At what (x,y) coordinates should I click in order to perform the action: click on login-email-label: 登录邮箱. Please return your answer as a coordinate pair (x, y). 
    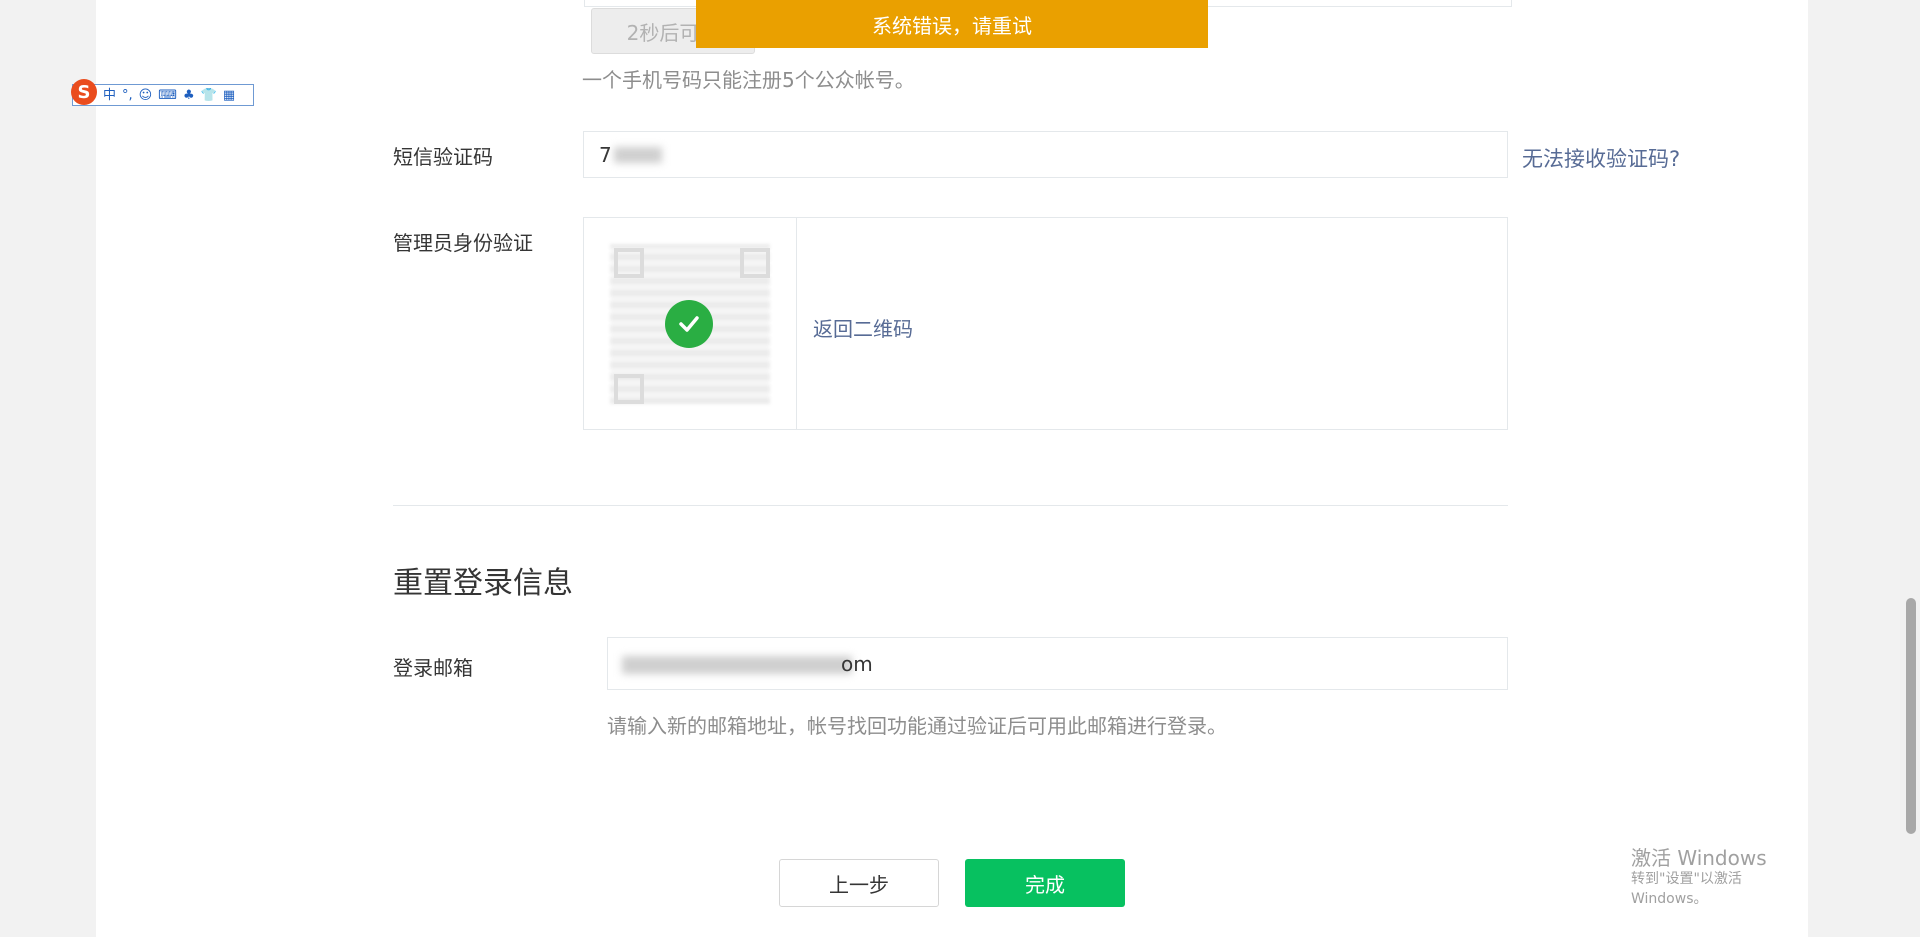
    Looking at the image, I should click on (433, 668).